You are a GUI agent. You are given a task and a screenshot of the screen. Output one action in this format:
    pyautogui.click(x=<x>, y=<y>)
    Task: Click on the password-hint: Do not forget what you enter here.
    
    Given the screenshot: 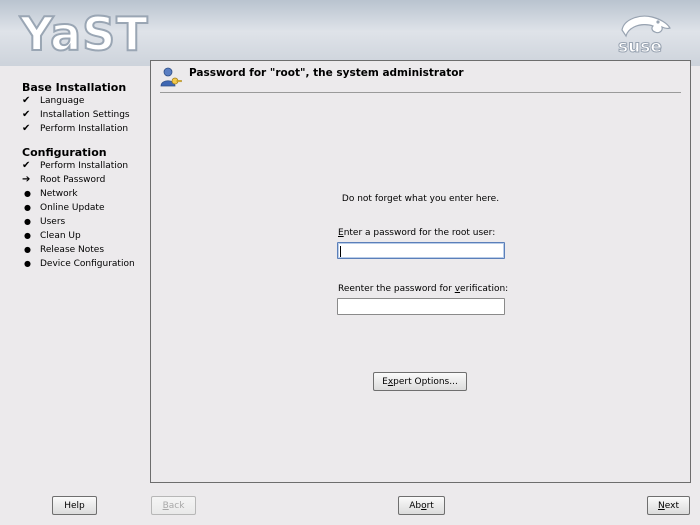 What is the action you would take?
    pyautogui.click(x=420, y=199)
    